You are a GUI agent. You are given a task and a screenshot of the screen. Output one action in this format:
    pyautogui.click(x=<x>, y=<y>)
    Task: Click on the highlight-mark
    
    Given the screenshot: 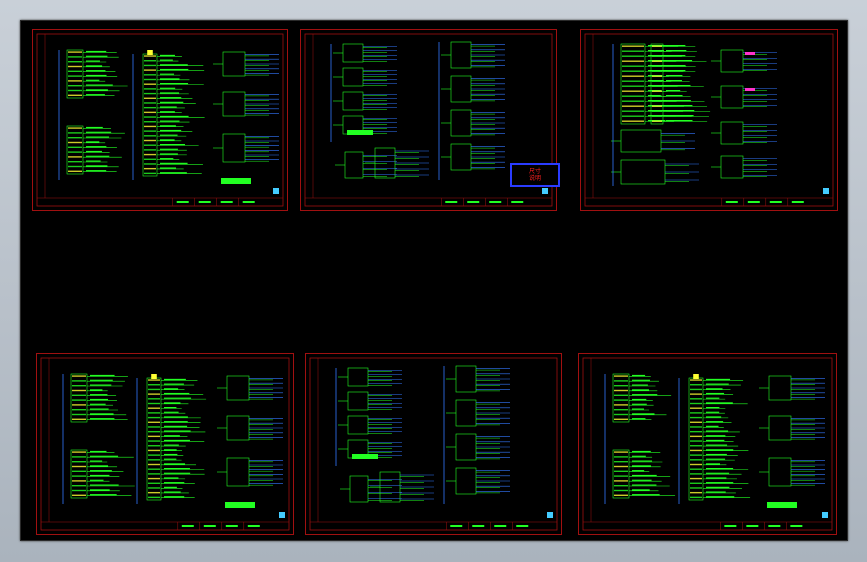 What is the action you would take?
    pyautogui.click(x=750, y=53)
    